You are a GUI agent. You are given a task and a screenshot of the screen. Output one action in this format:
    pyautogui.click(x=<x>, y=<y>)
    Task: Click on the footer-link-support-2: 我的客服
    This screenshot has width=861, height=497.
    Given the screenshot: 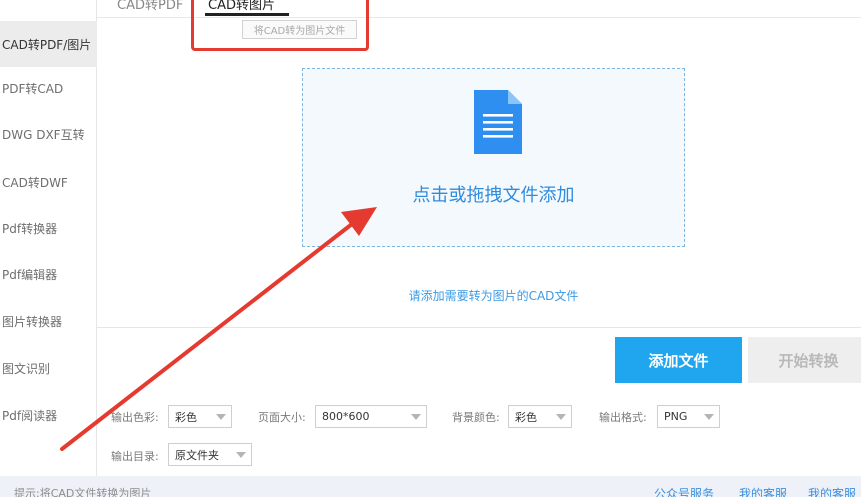 What is the action you would take?
    pyautogui.click(x=832, y=491)
    